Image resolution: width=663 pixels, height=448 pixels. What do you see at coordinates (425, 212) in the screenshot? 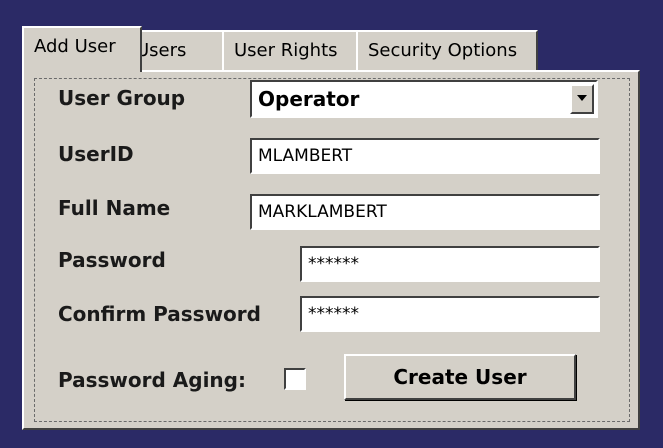
I see `full-name-input: MARKLAMBERT` at bounding box center [425, 212].